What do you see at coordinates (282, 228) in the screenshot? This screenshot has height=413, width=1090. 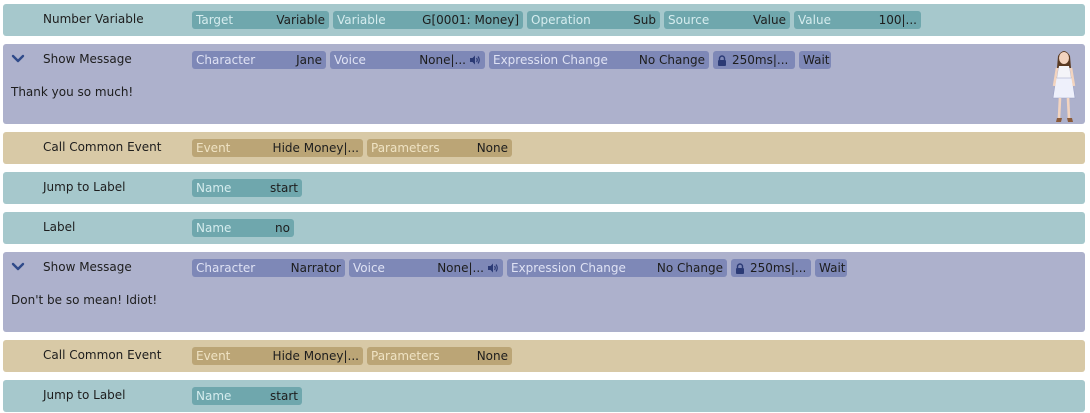 I see `param-value: no` at bounding box center [282, 228].